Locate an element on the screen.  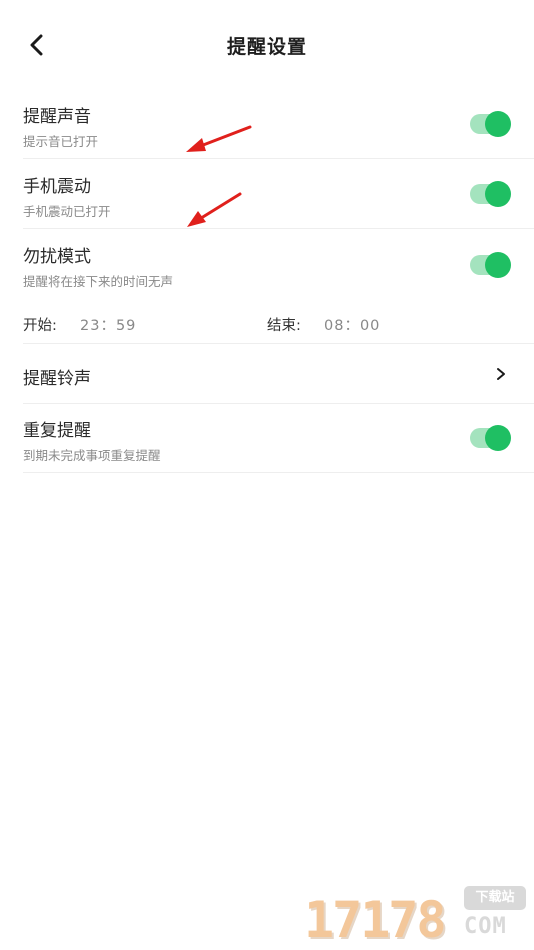
end-time: 08：00 is located at coordinates (352, 324).